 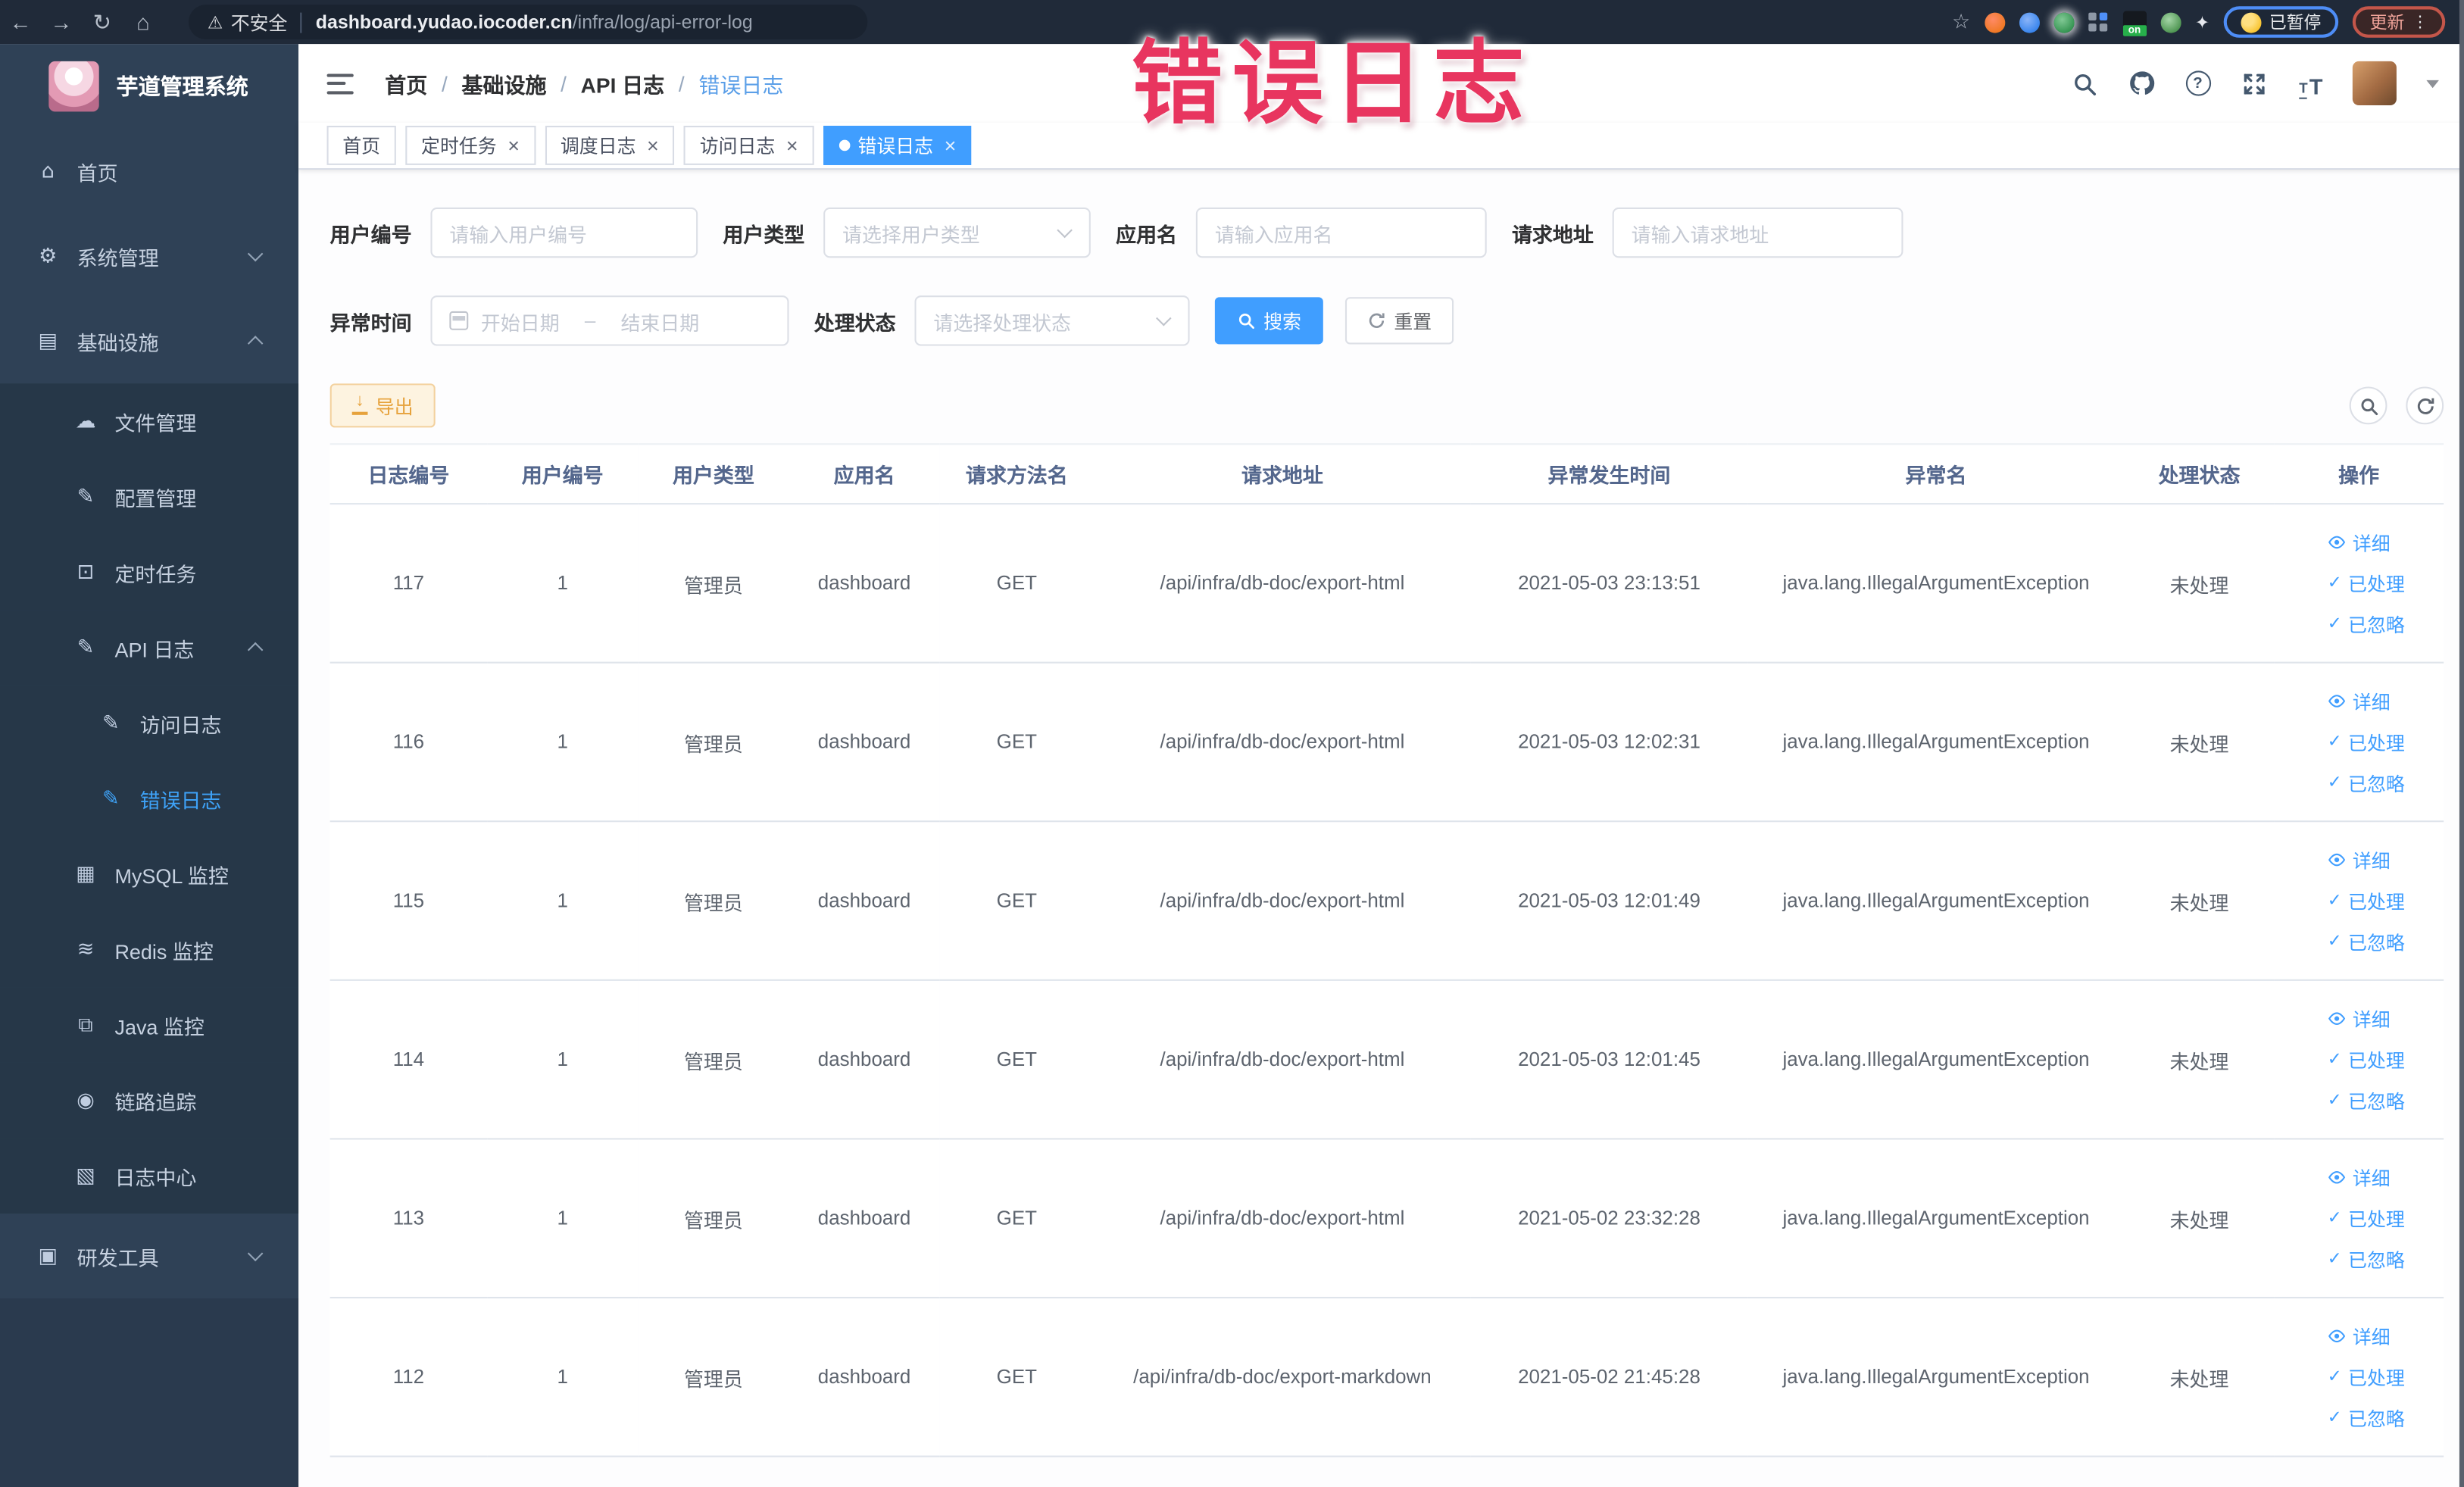 What do you see at coordinates (2199, 584) in the screenshot?
I see `cell-status: 未处理` at bounding box center [2199, 584].